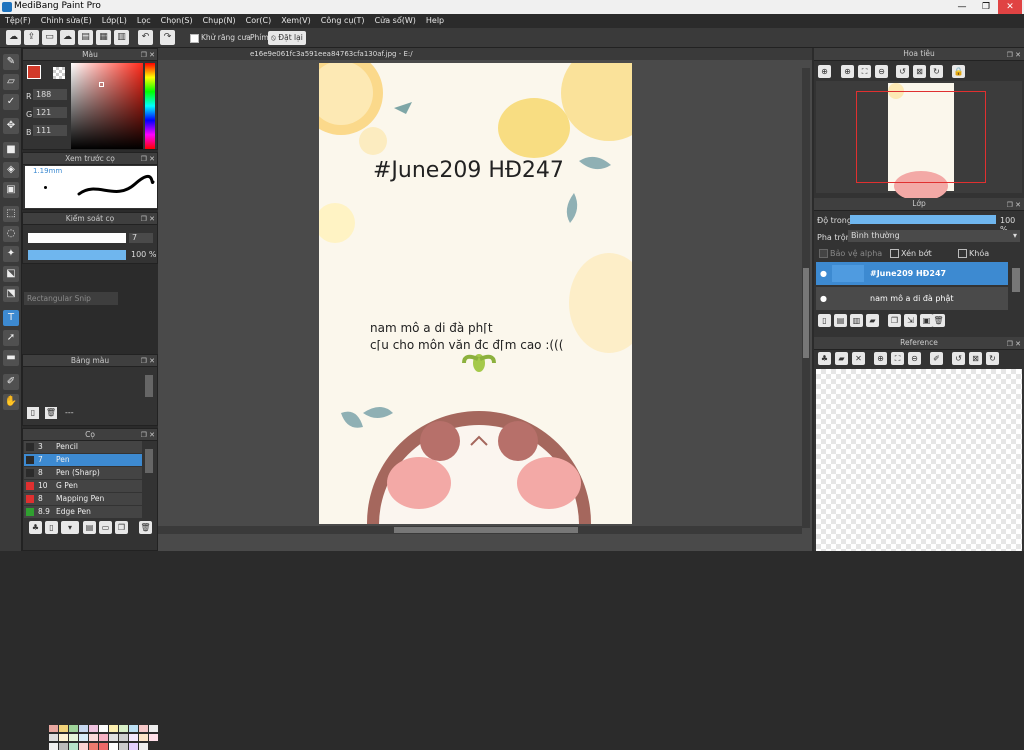 Image resolution: width=1024 pixels, height=750 pixels. Describe the element at coordinates (85, 37) in the screenshot. I see `page-icon: ▤` at that location.